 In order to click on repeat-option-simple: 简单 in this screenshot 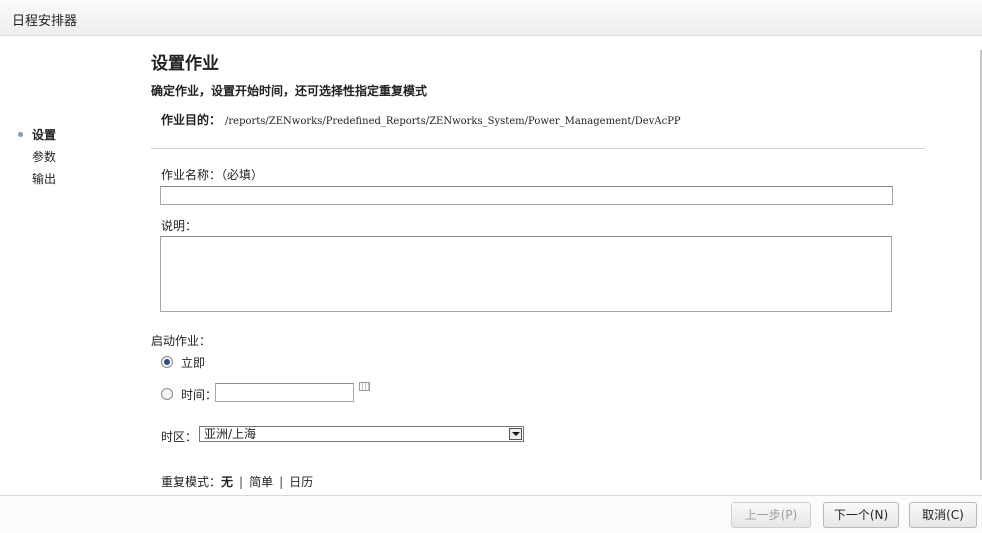, I will do `click(261, 482)`.